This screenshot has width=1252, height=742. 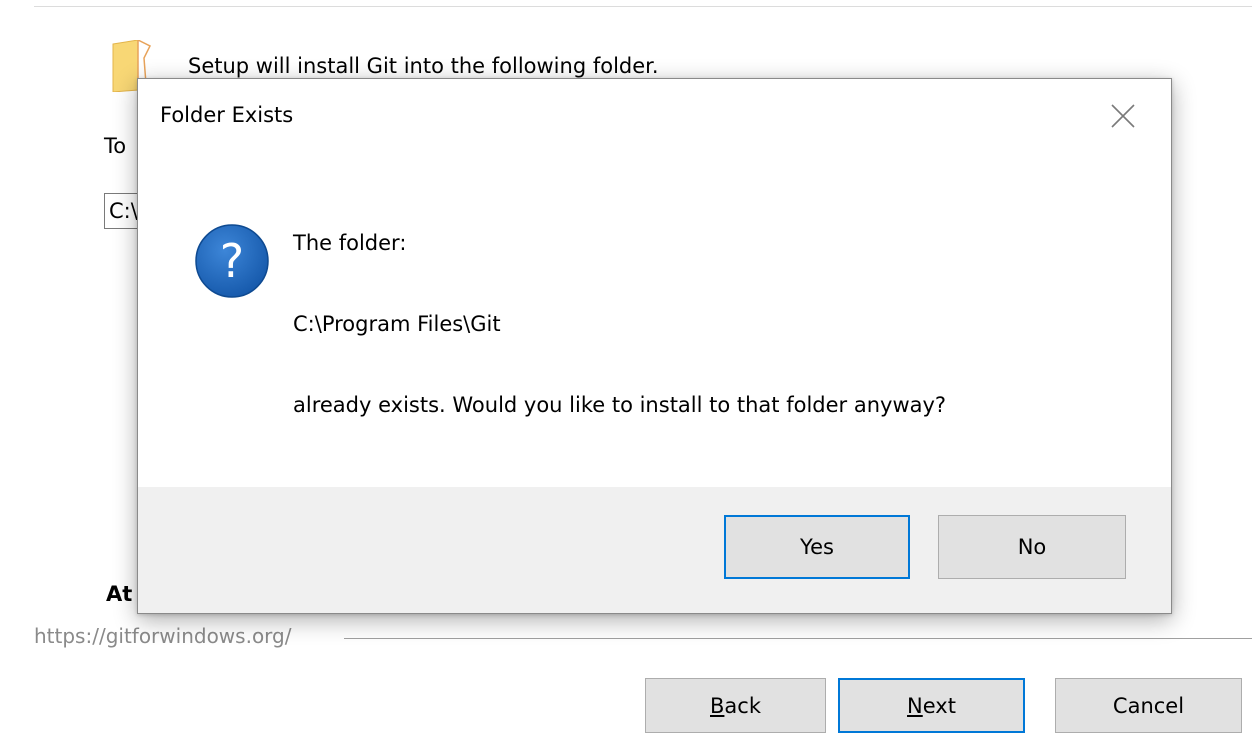 I want to click on gitforwindows-link: https://gitforwindows.org/, so click(x=162, y=636).